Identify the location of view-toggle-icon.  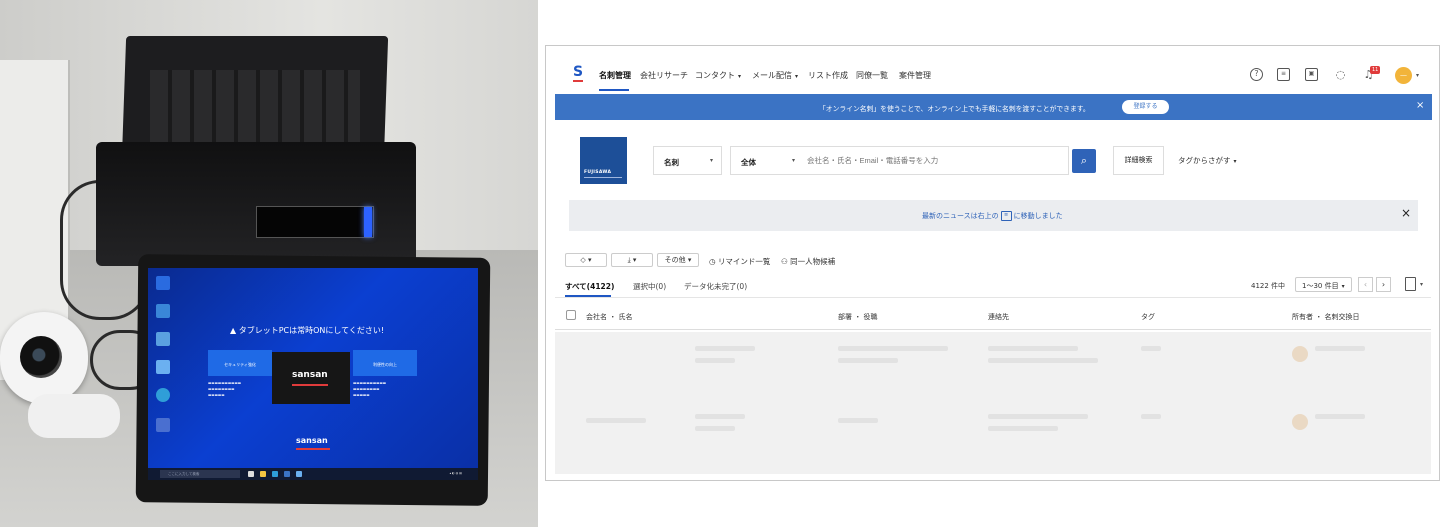
(1410, 284).